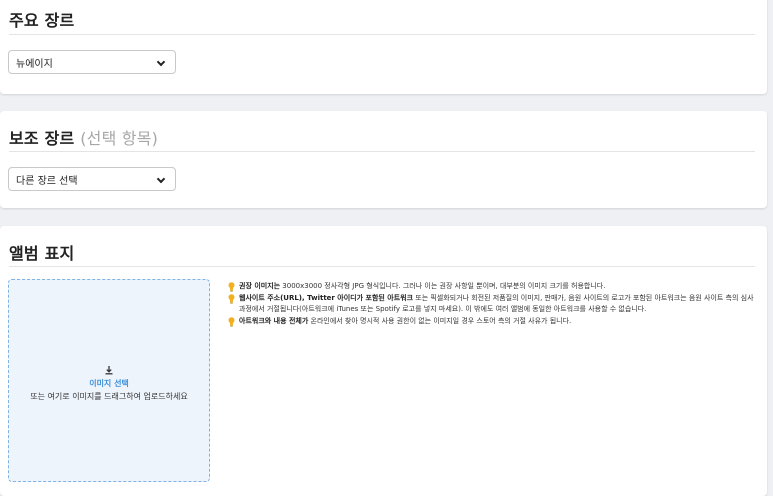 The image size is (773, 496). What do you see at coordinates (260, 286) in the screenshot?
I see `guideline-emphasis: 권장 이미지는` at bounding box center [260, 286].